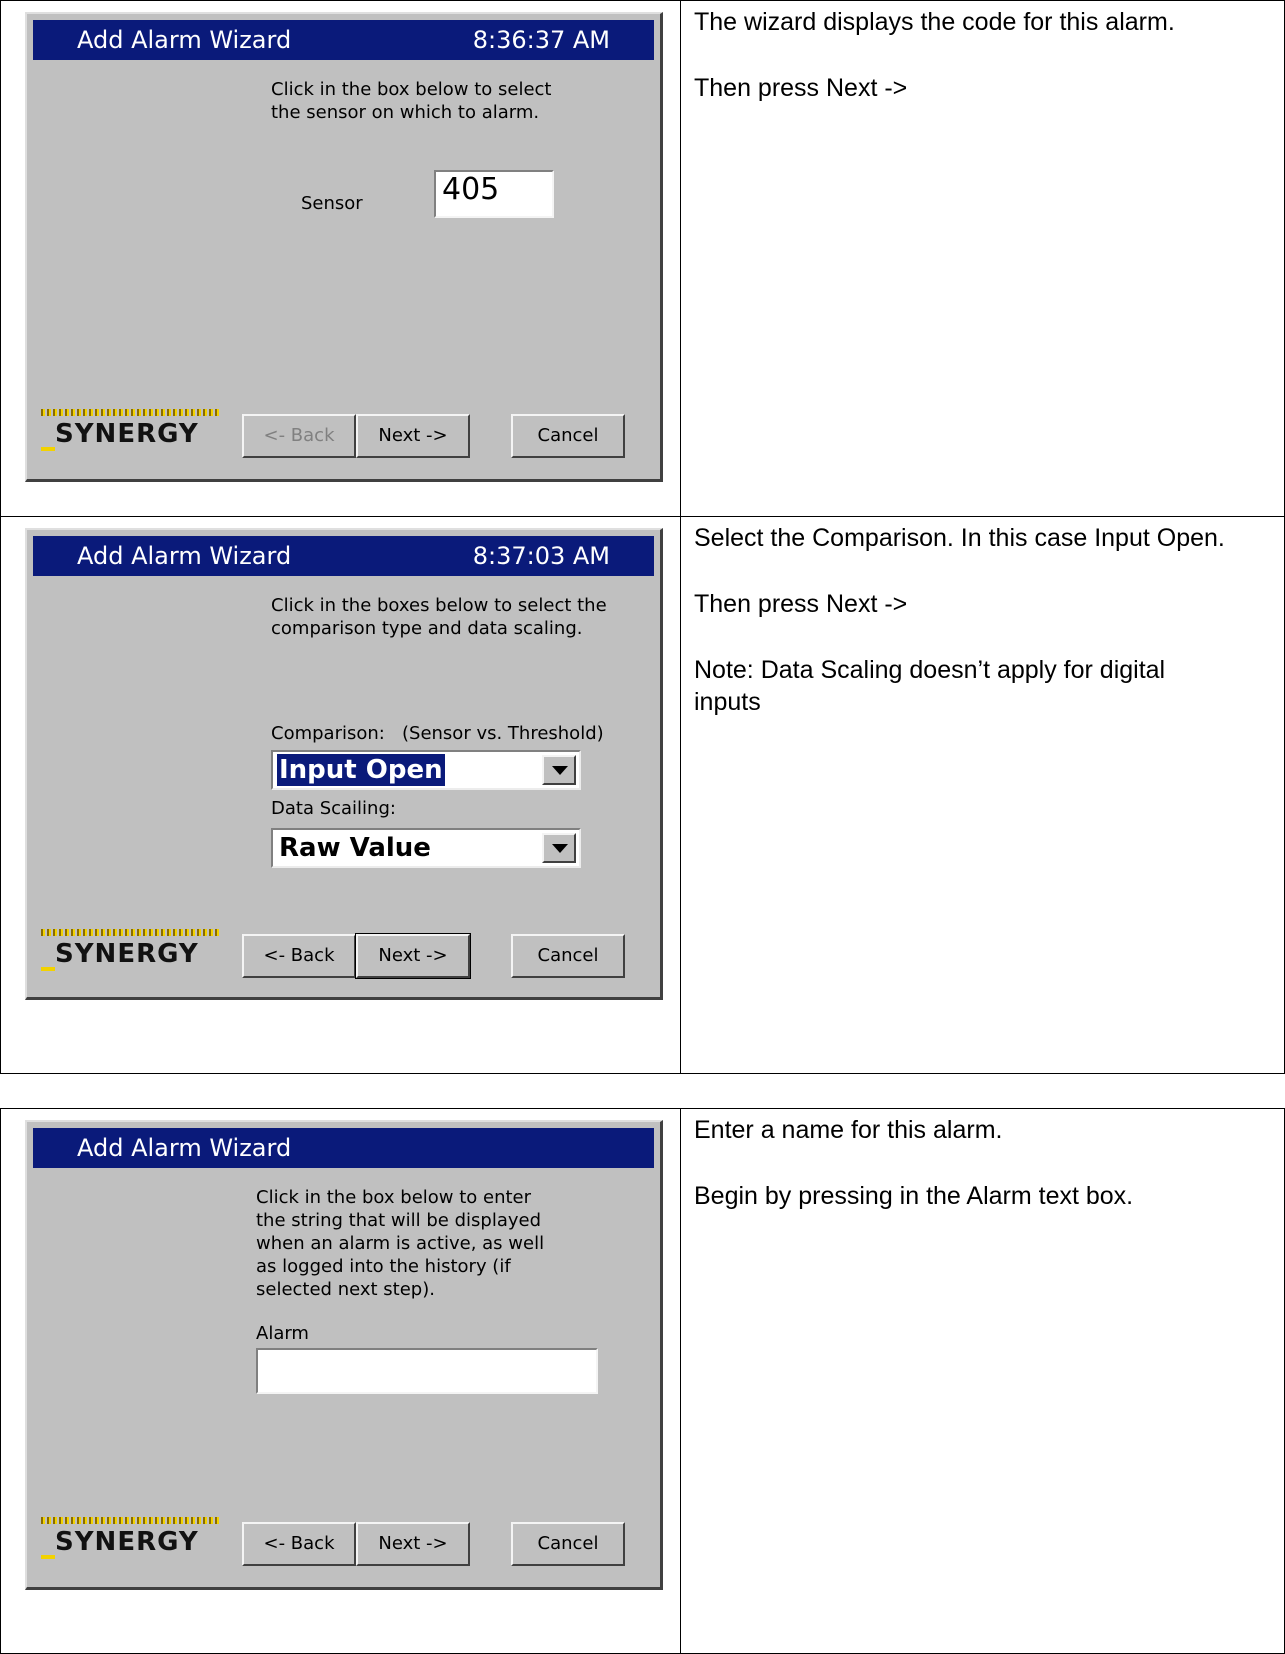  What do you see at coordinates (282, 1333) in the screenshot?
I see `alarm-label: Alarm` at bounding box center [282, 1333].